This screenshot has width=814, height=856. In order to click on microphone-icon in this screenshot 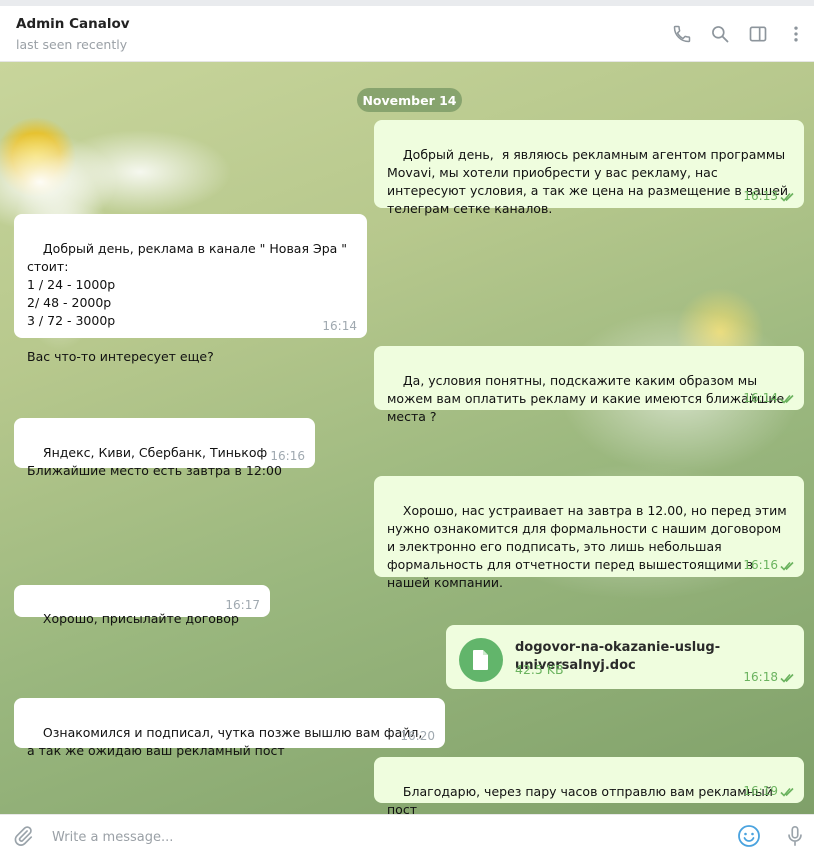, I will do `click(795, 836)`.